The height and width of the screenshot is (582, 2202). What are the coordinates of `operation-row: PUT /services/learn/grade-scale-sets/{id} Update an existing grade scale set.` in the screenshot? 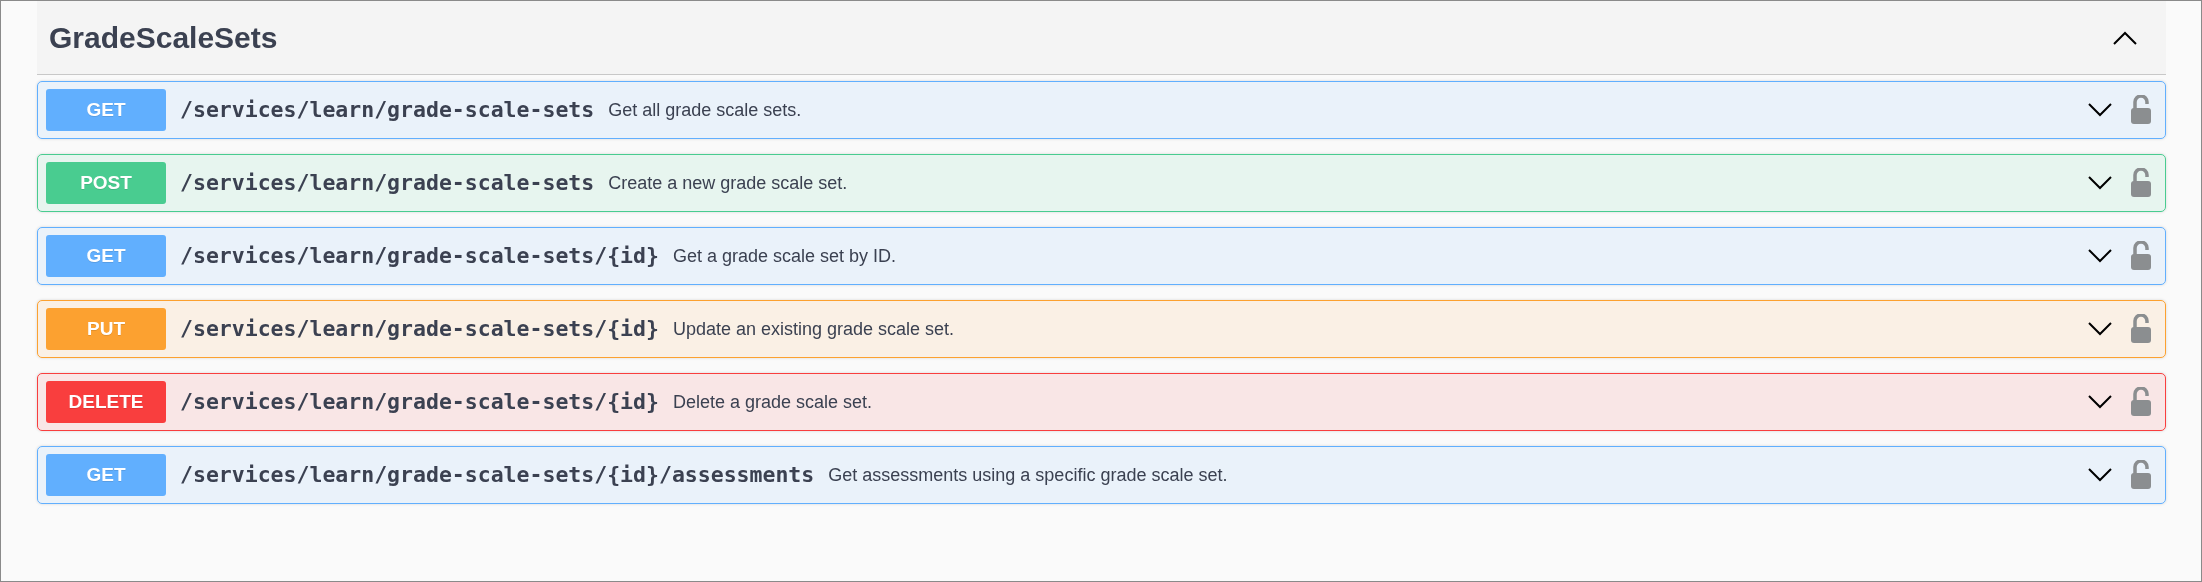 It's located at (1101, 329).